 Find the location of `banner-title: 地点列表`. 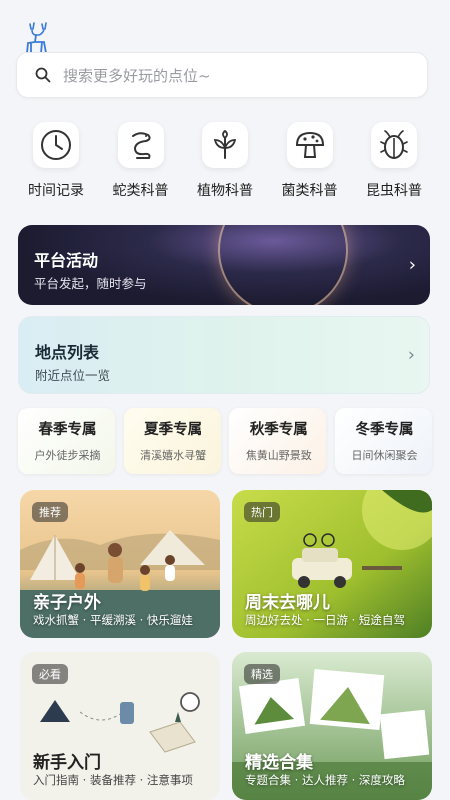

banner-title: 地点列表 is located at coordinates (67, 352).